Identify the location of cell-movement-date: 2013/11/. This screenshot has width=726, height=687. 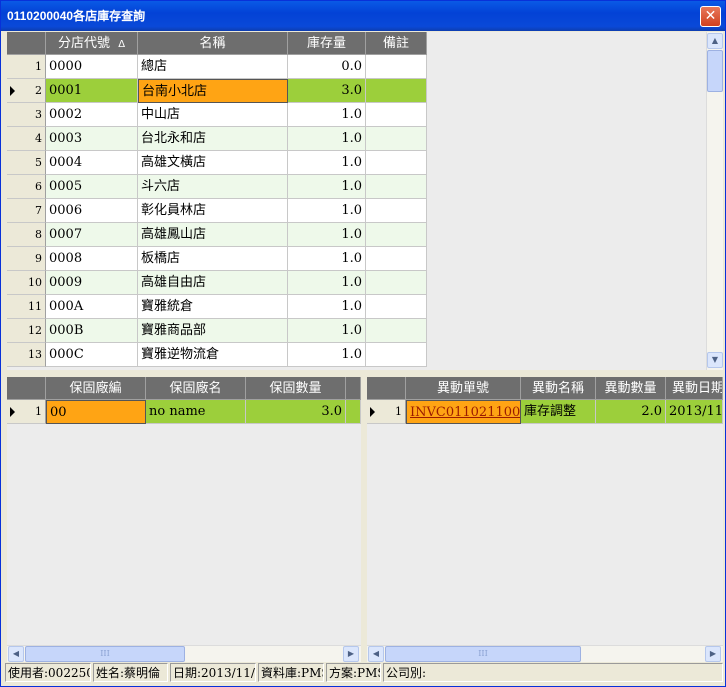
(694, 412).